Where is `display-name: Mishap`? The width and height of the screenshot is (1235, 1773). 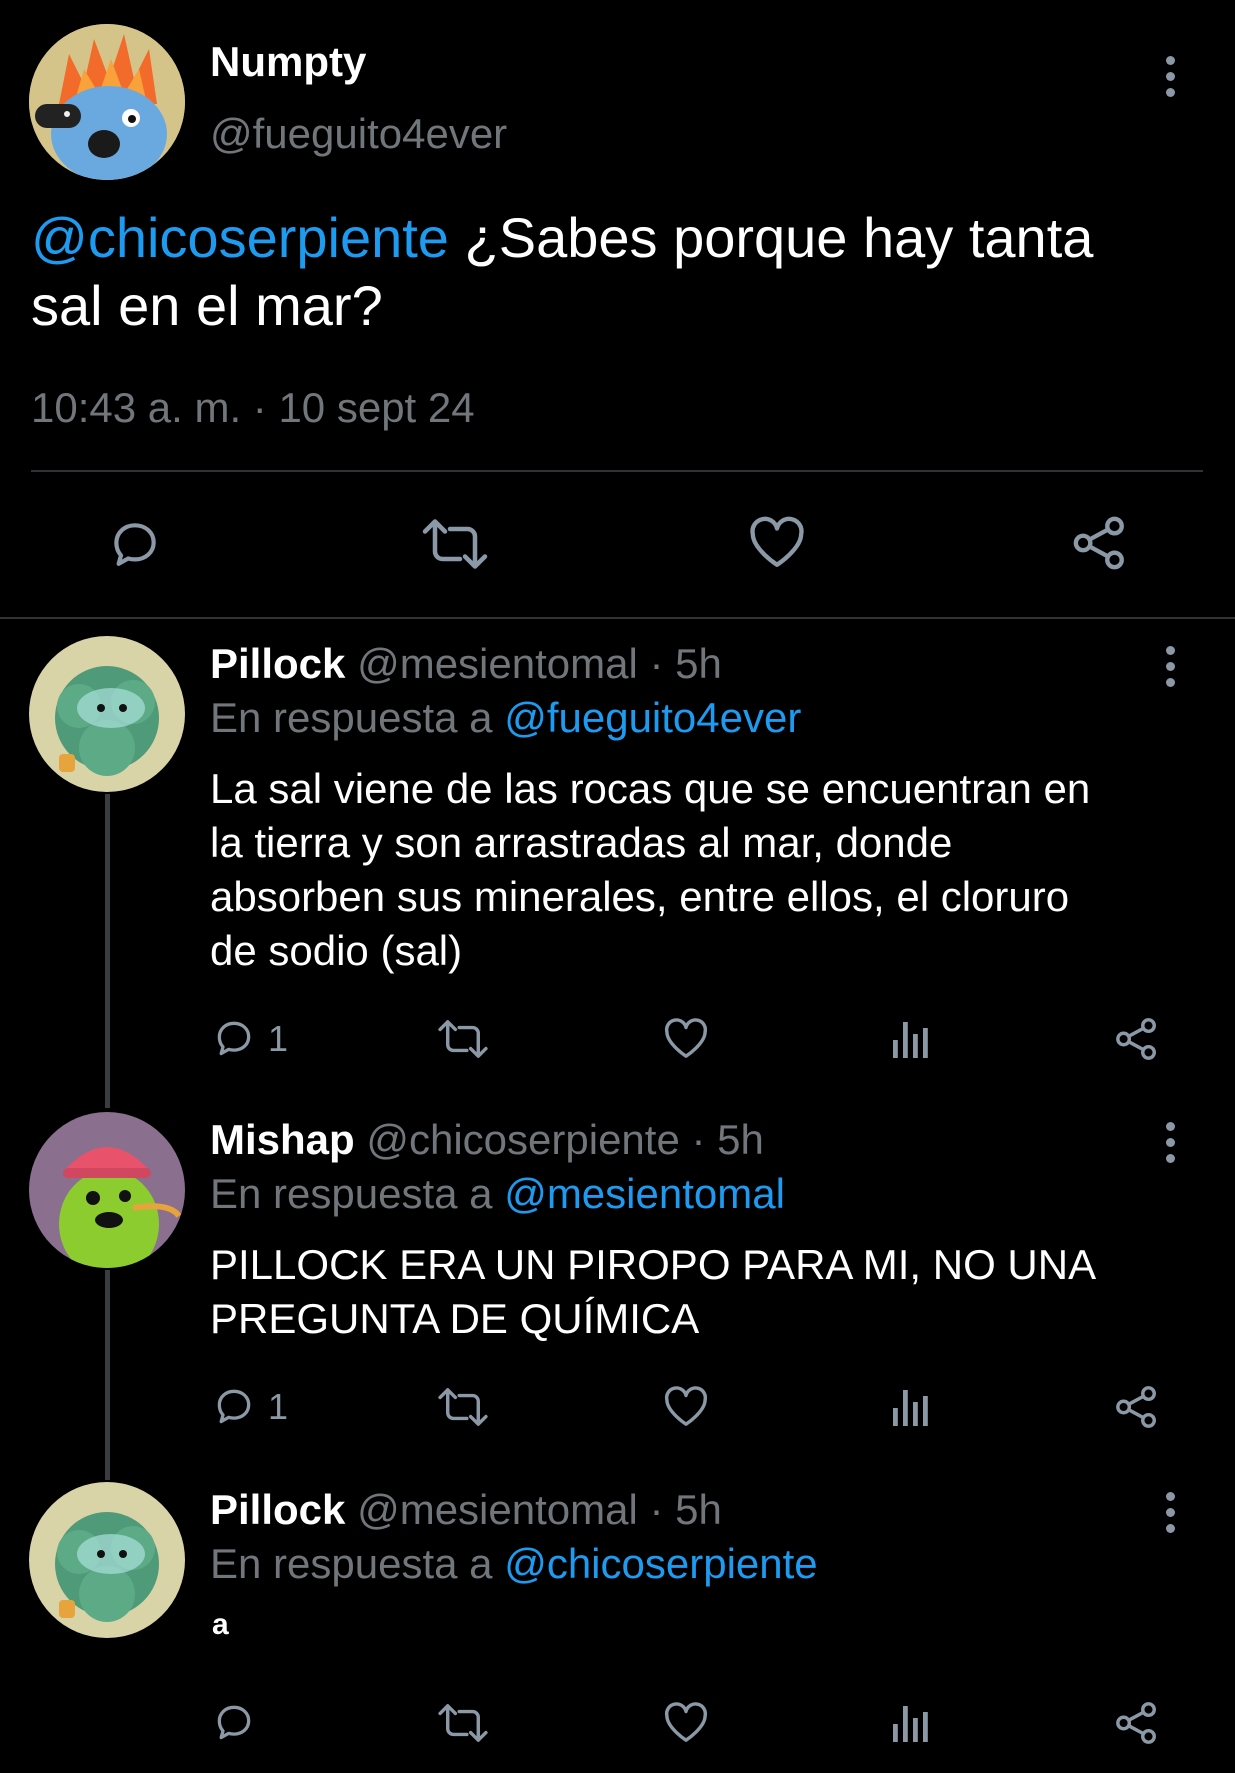
display-name: Mishap is located at coordinates (282, 1139).